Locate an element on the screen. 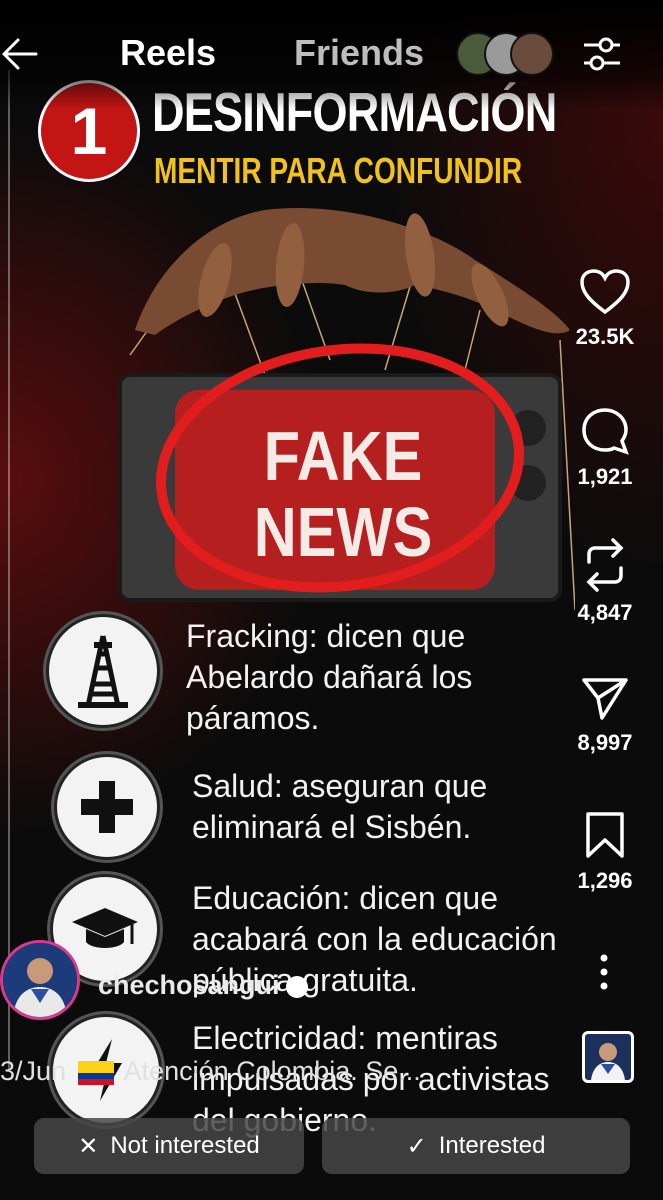  filter-sliders-icon is located at coordinates (602, 54).